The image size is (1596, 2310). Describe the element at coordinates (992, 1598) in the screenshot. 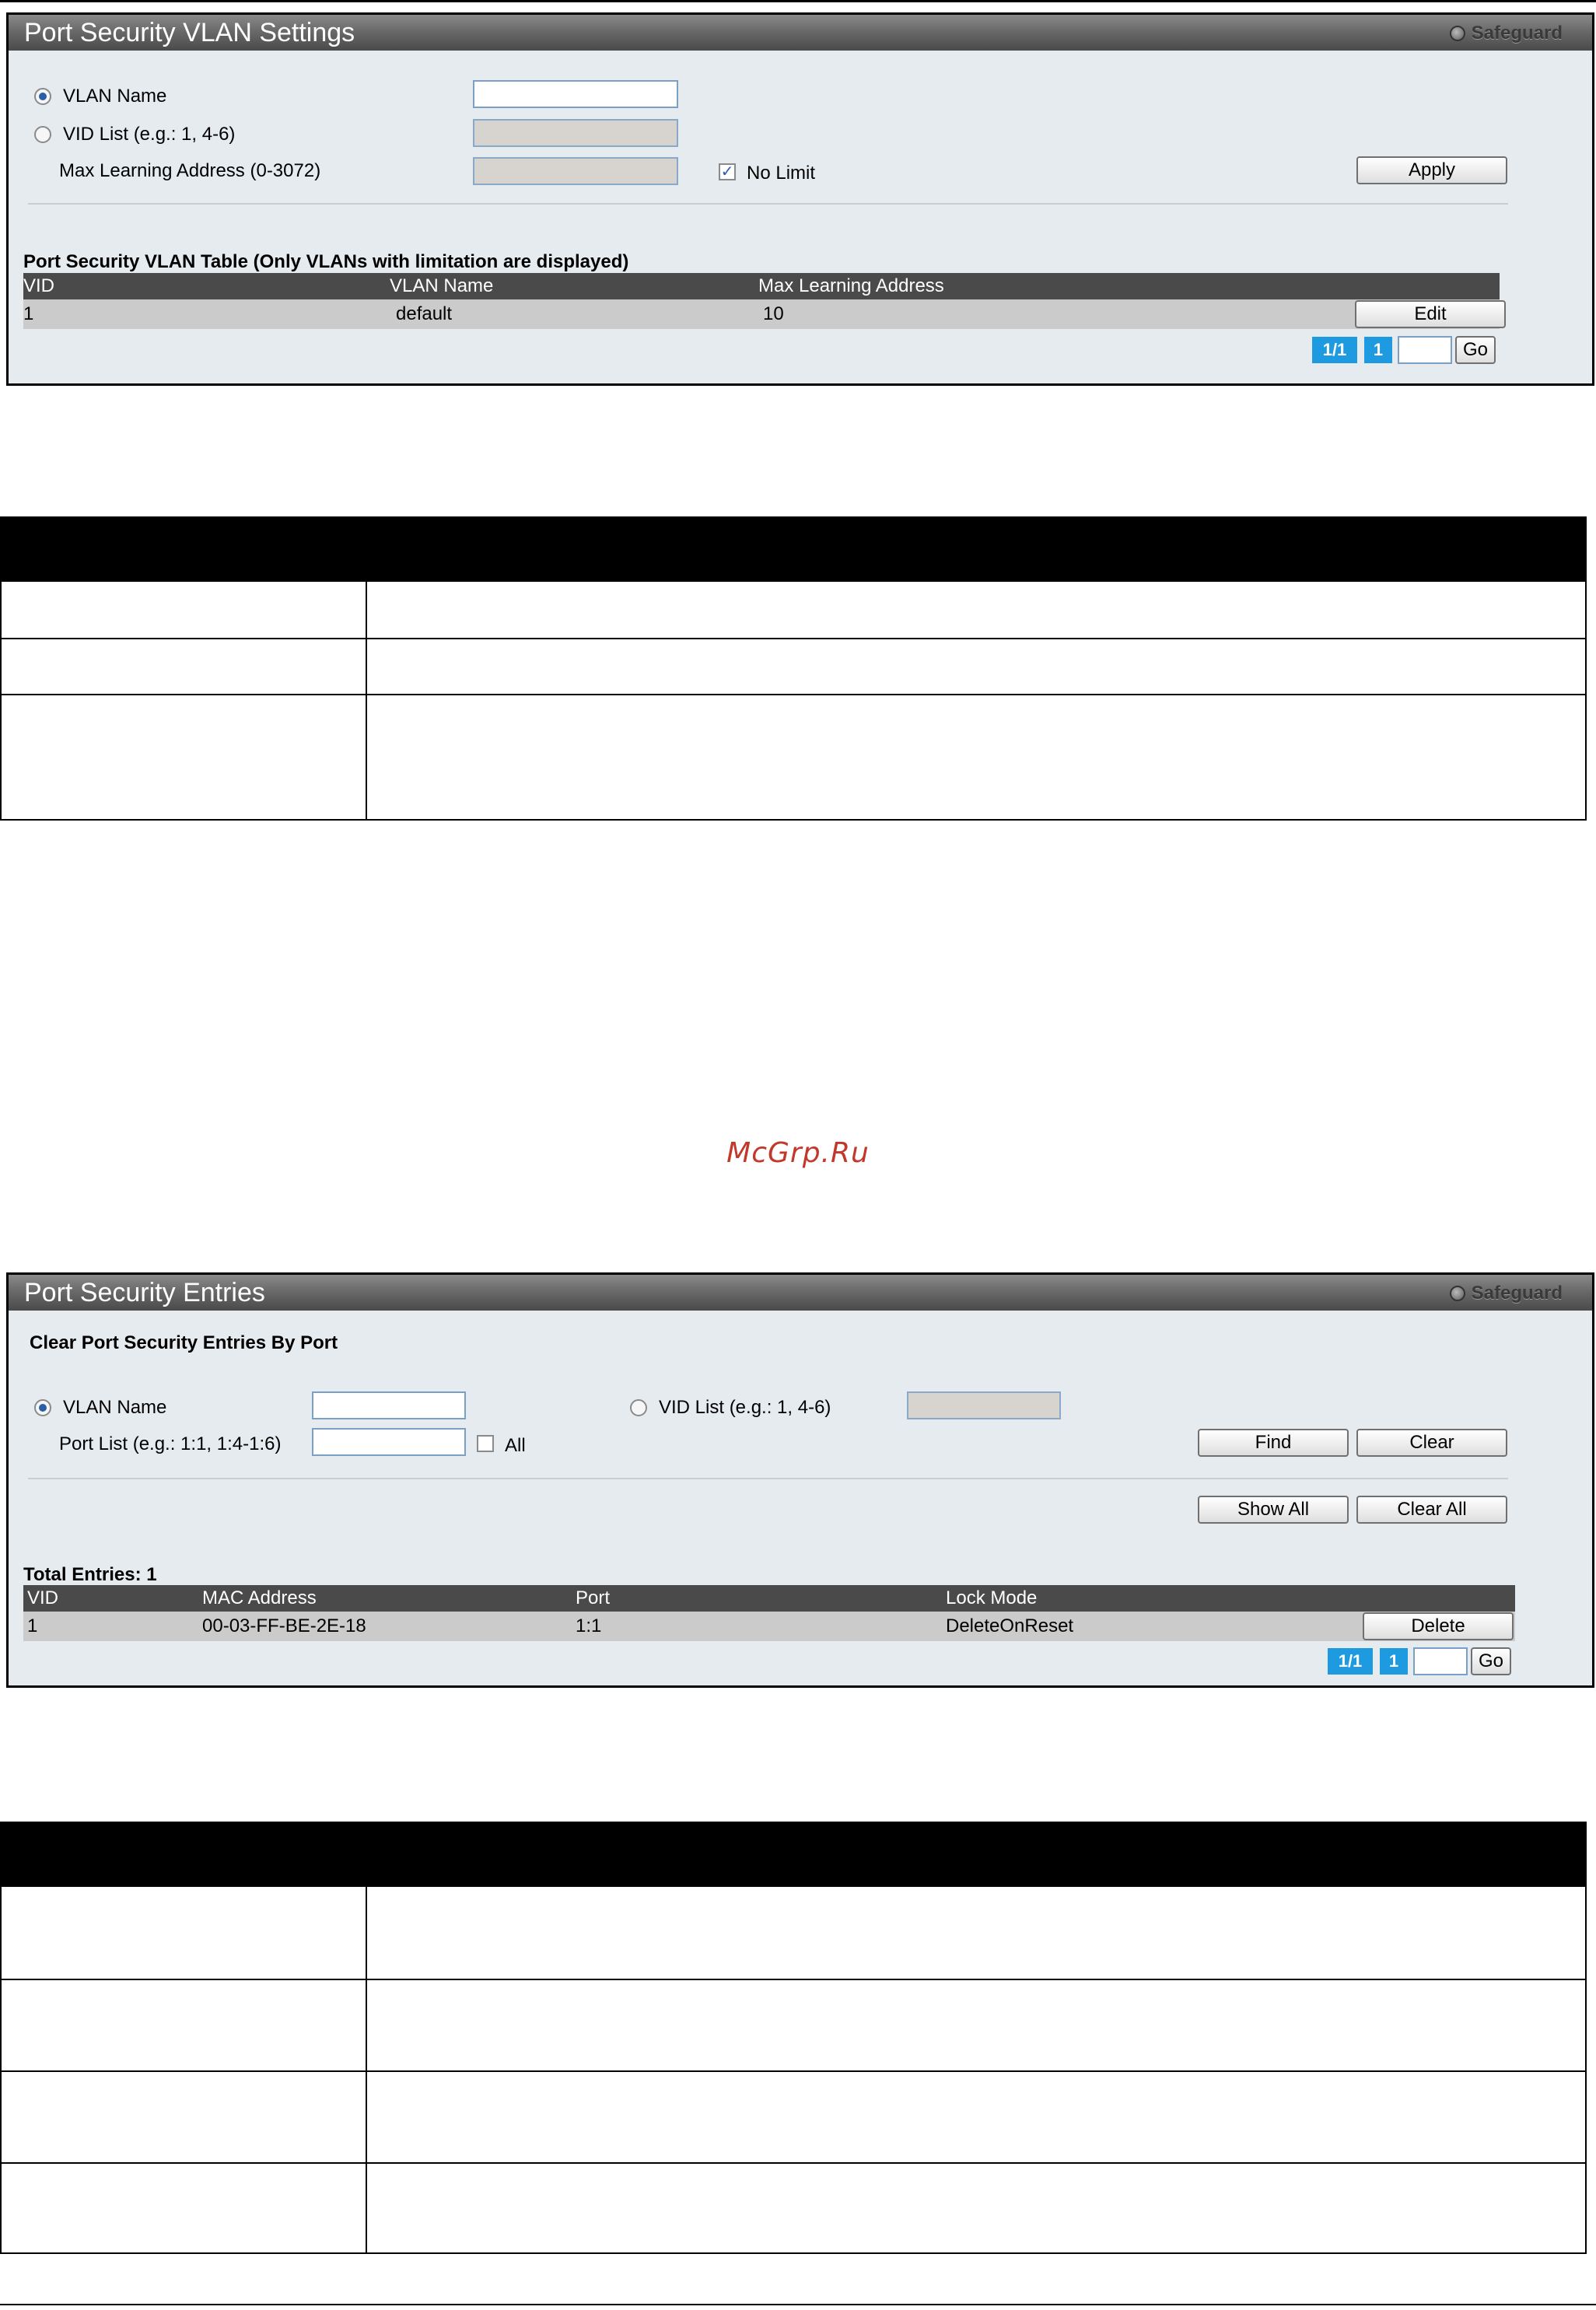

I see `column-header-lock-mode: Lock Mode` at that location.